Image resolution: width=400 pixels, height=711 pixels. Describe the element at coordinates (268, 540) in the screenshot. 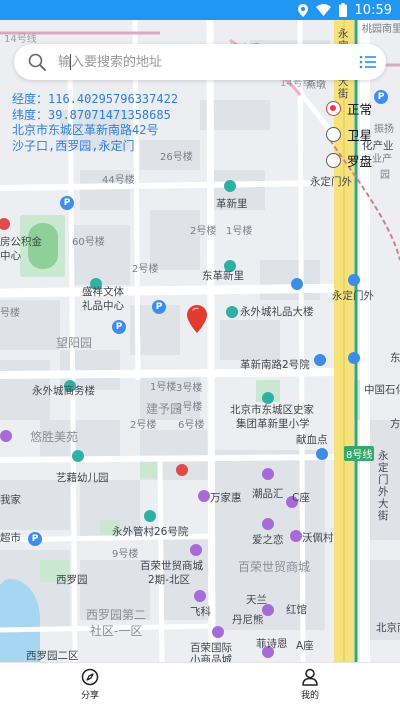

I see `map-label: 爱之恋` at that location.